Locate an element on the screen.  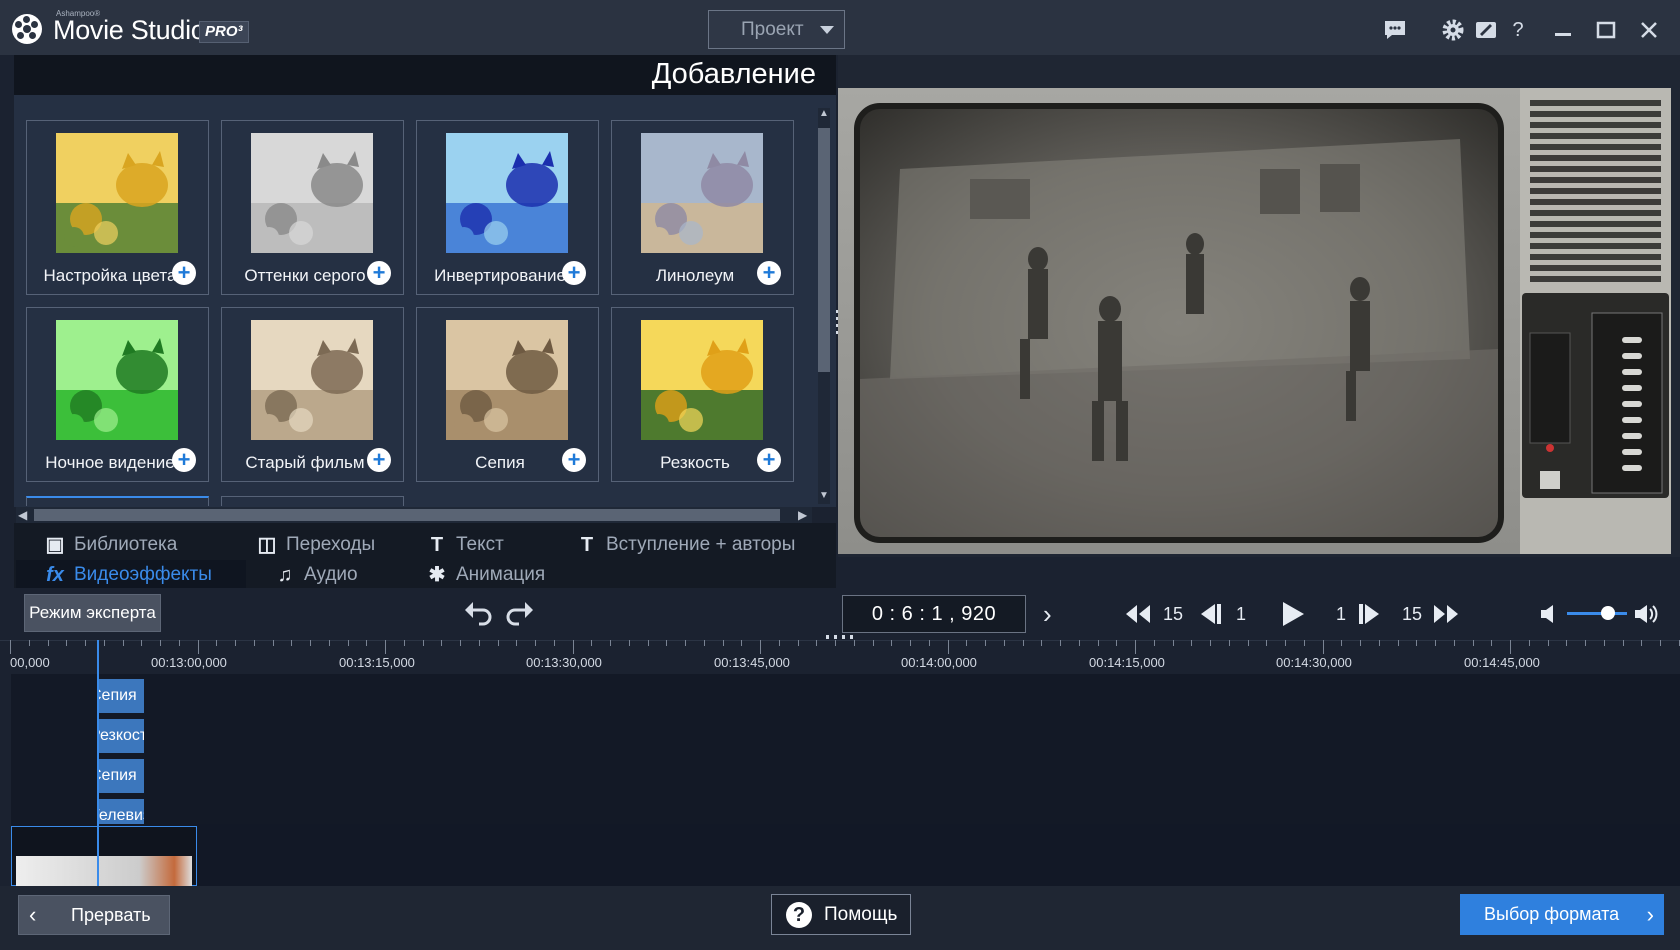
timecode-input: 0 : 6 : 1 , 920 is located at coordinates (934, 614).